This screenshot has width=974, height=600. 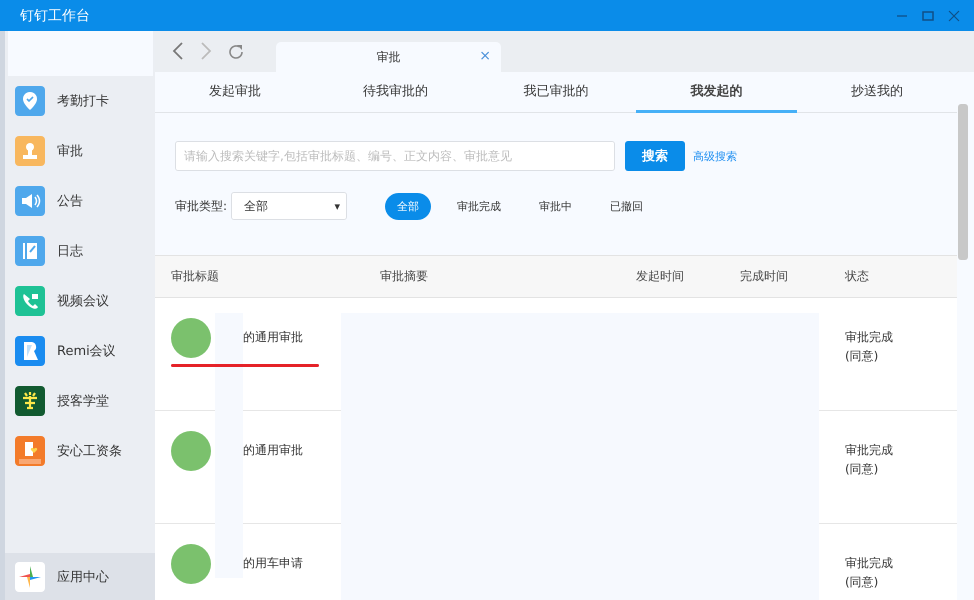 I want to click on sidebar-item: 应用中心, so click(x=80, y=576).